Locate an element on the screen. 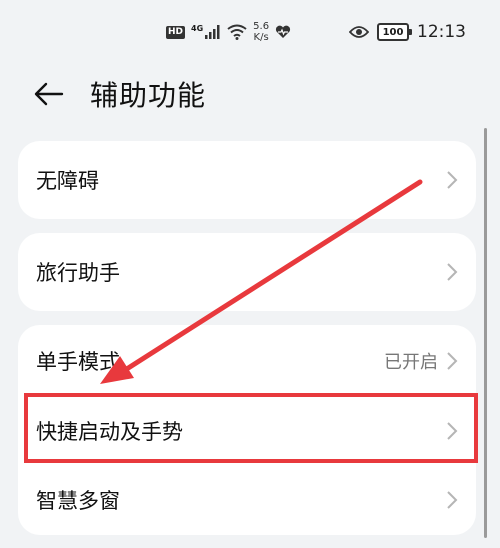 The height and width of the screenshot is (548, 500). settings-item-travel-assistant: 旅行助手 is located at coordinates (247, 272).